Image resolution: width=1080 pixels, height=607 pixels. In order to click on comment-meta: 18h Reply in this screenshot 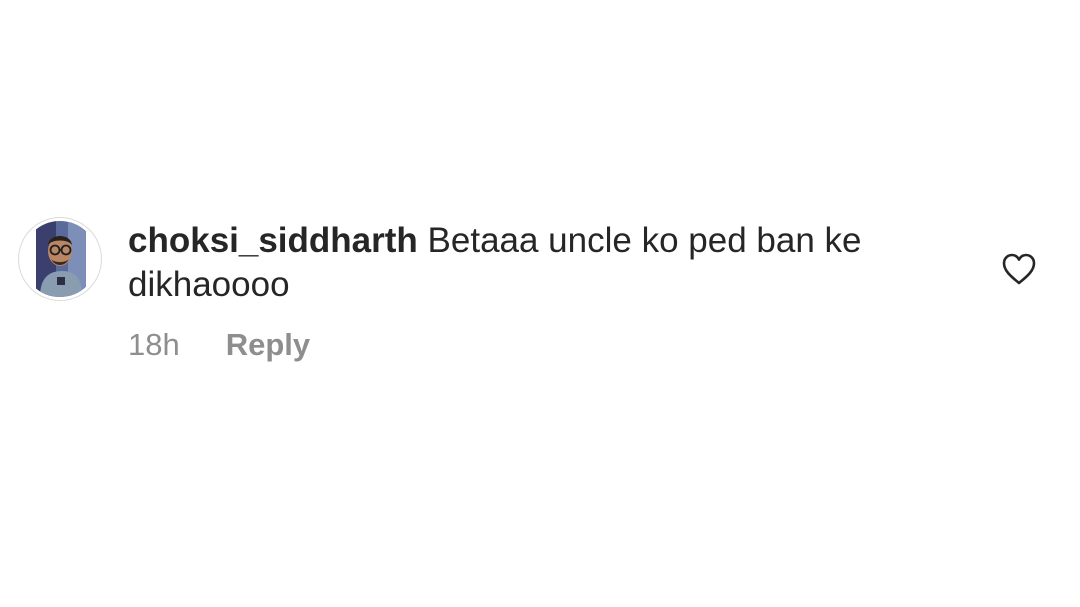, I will do `click(219, 345)`.